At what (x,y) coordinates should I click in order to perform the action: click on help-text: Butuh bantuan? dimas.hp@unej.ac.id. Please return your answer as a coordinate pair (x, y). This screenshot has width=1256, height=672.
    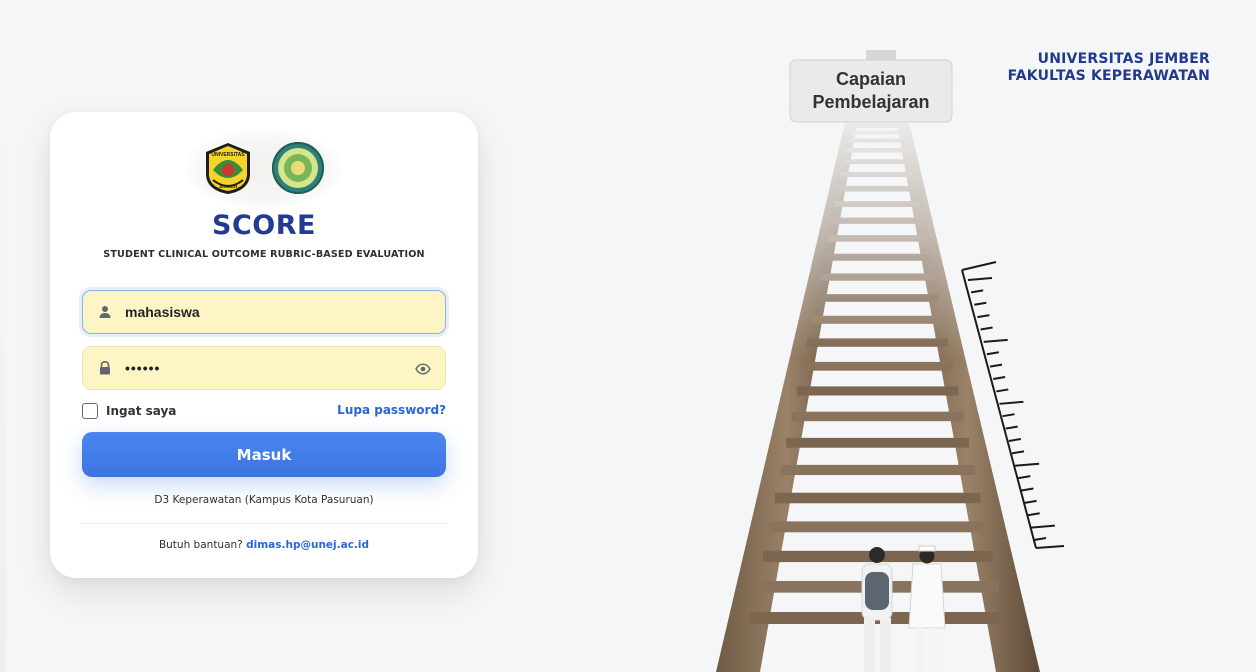
    Looking at the image, I should click on (264, 545).